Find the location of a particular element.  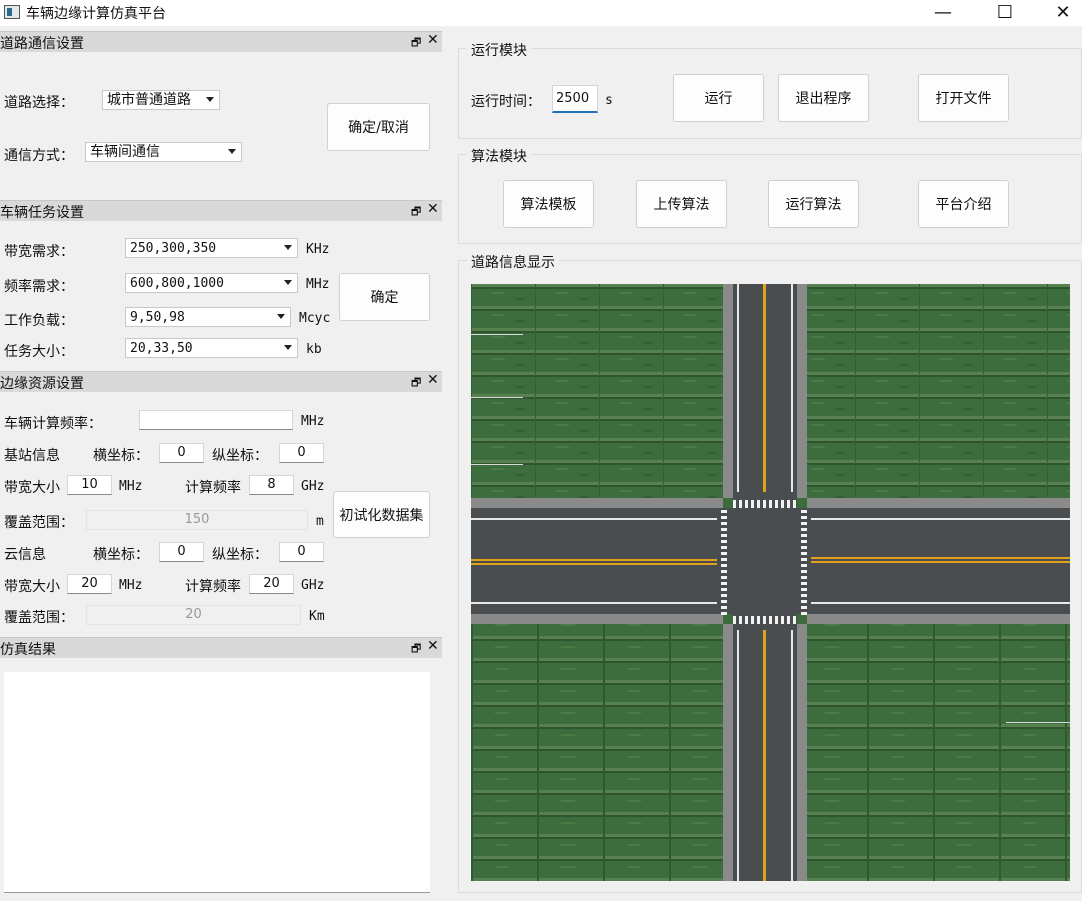

cloud-compute-freq-input: 20 is located at coordinates (271, 584).